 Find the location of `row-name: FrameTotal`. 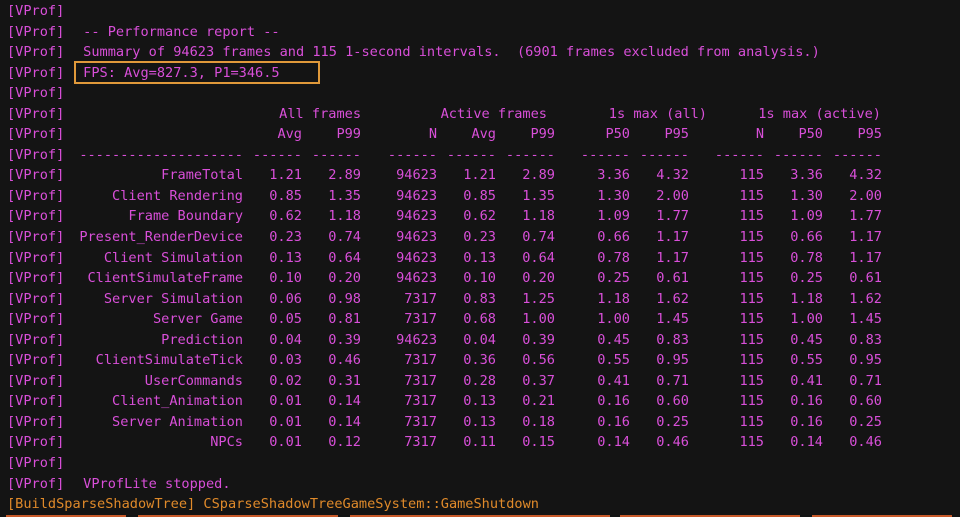

row-name: FrameTotal is located at coordinates (202, 175).